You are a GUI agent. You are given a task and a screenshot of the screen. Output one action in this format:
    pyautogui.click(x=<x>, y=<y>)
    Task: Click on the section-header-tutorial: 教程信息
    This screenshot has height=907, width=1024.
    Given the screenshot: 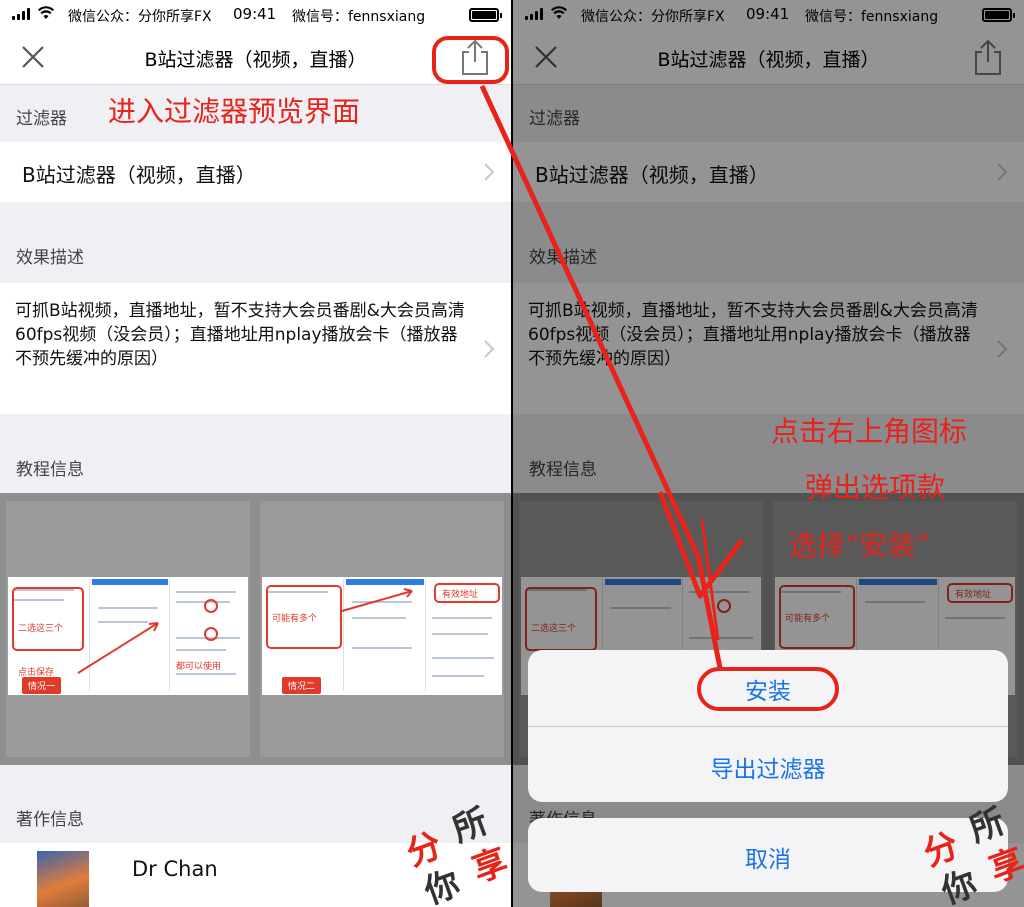 What is the action you would take?
    pyautogui.click(x=50, y=470)
    